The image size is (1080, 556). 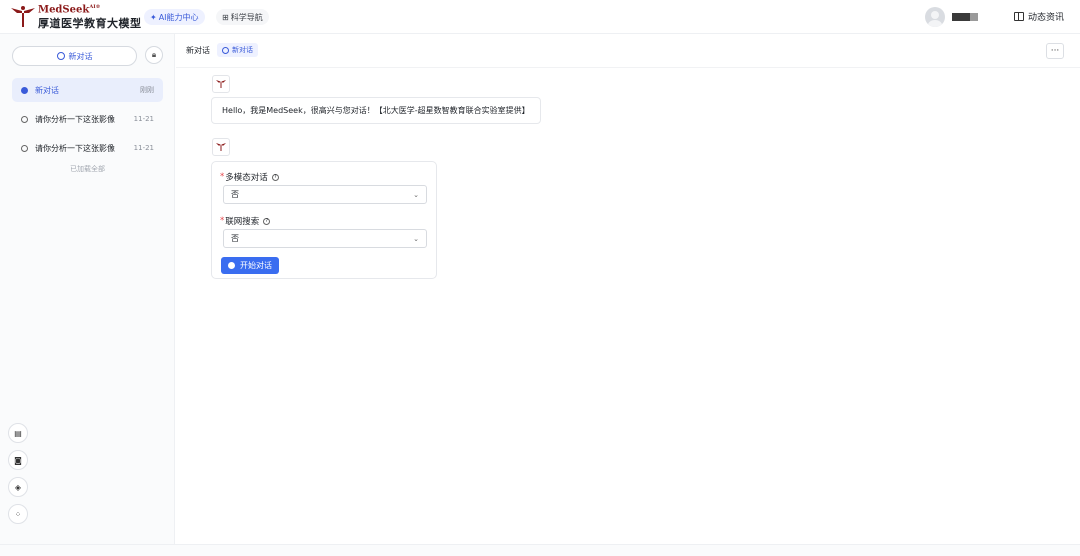 What do you see at coordinates (225, 50) in the screenshot?
I see `clock-icon` at bounding box center [225, 50].